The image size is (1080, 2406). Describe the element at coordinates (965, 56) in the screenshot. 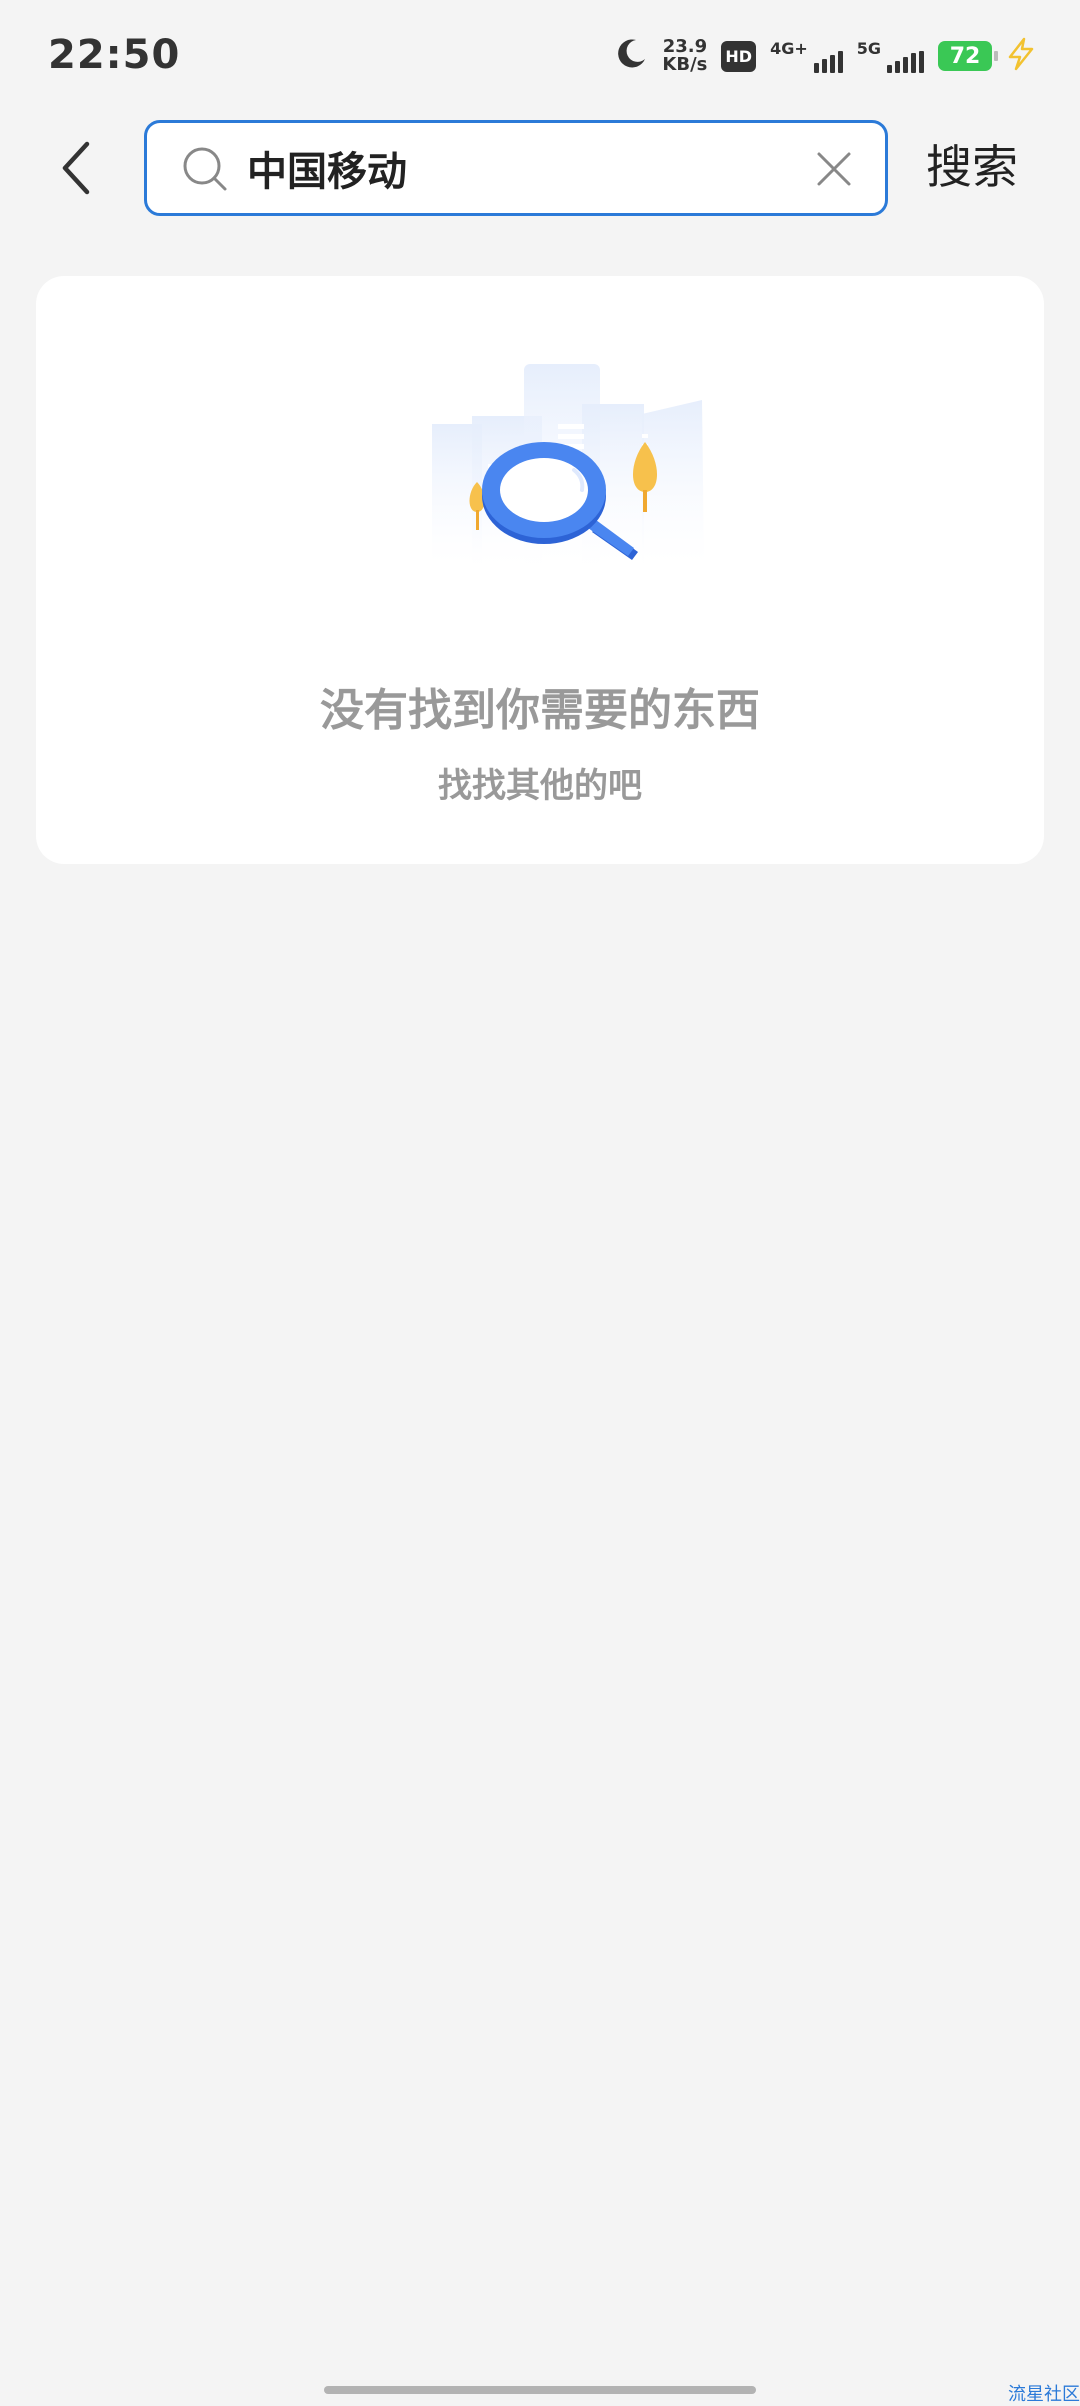

I see `battery-level: 72` at that location.